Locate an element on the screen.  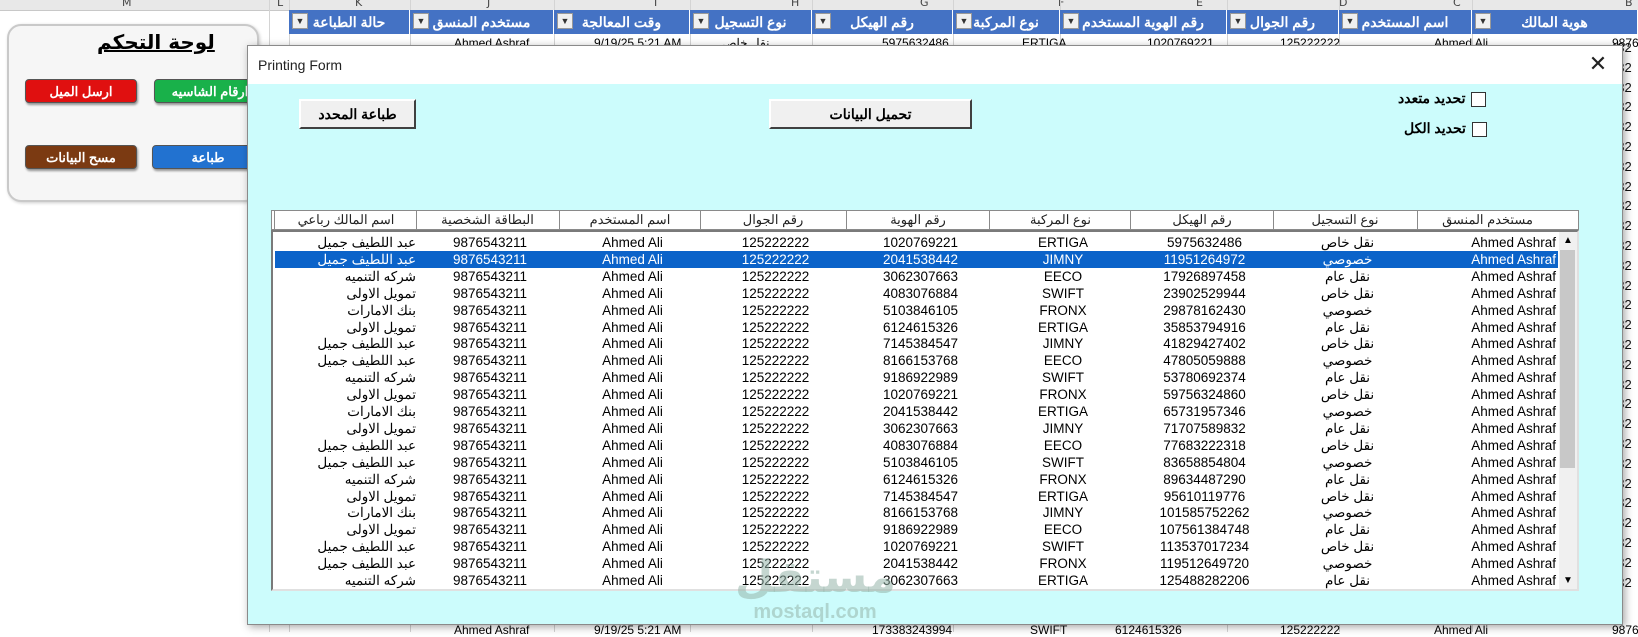
scroll-up-icon: ▲ is located at coordinates (1568, 240).